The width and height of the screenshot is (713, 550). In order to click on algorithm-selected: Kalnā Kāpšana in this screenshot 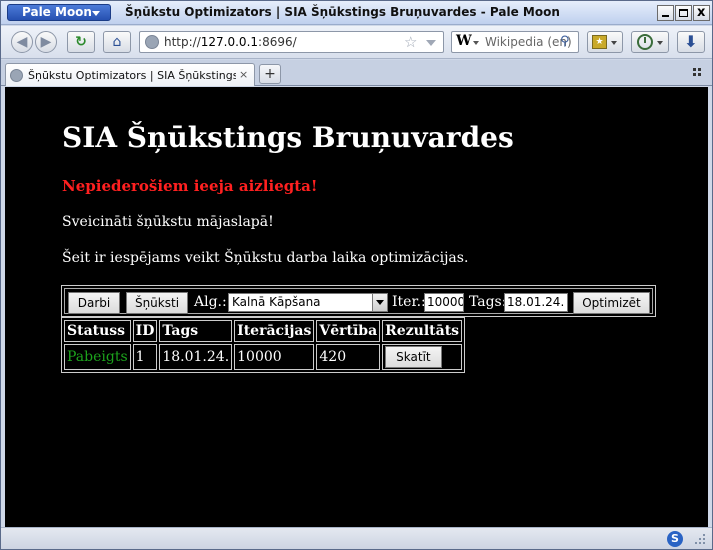, I will do `click(276, 302)`.